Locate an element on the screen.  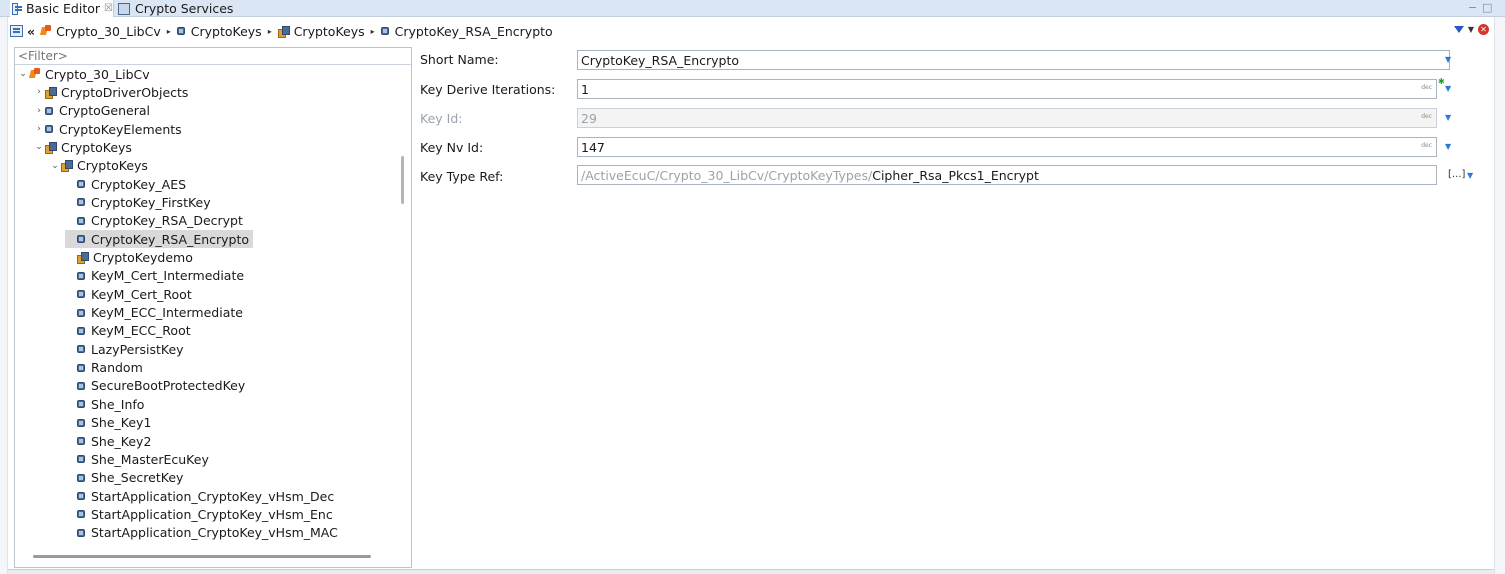
short-name-field: CryptoKey_RSA_Encrypto is located at coordinates (1013, 60).